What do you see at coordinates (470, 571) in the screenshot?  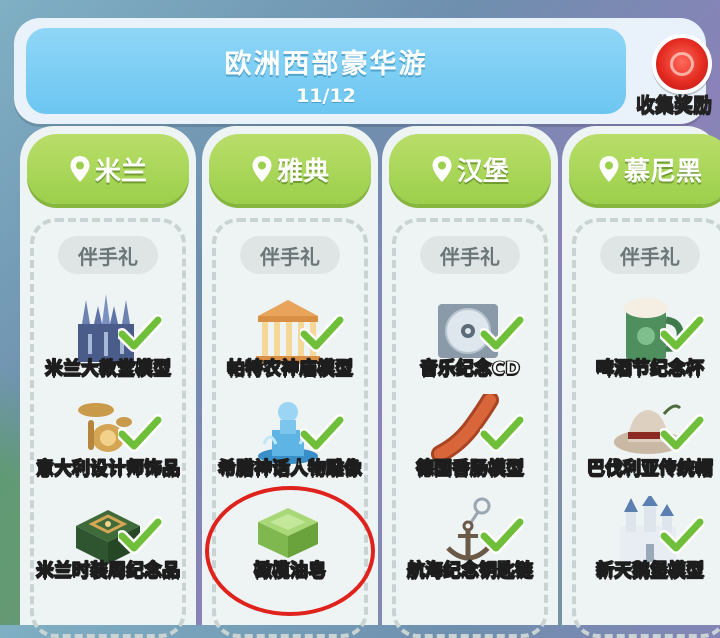 I see `item-label: 航海纪念钥匙链` at bounding box center [470, 571].